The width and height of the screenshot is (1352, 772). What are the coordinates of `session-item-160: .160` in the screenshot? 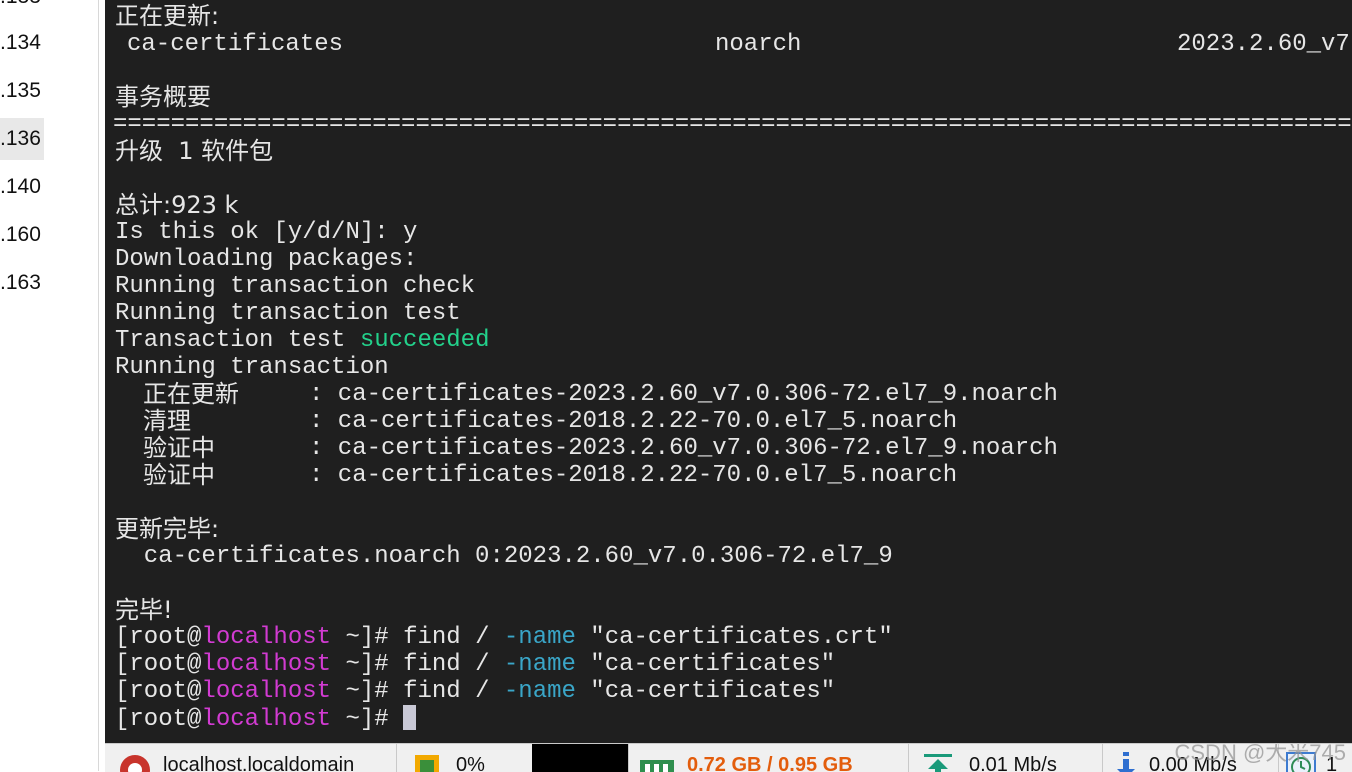 It's located at (22, 235).